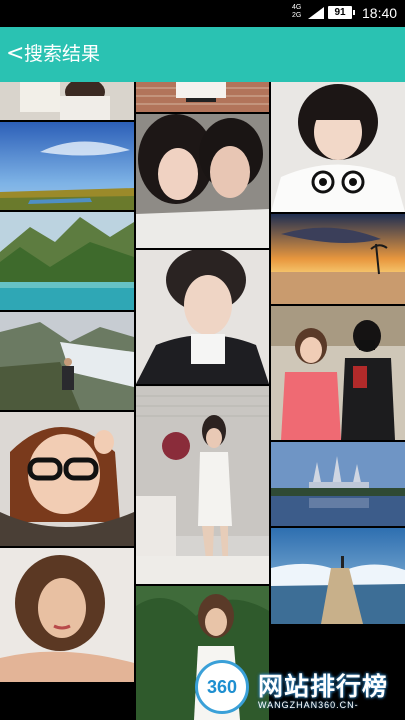 The image size is (405, 720). Describe the element at coordinates (316, 13) in the screenshot. I see `signal-icon` at that location.